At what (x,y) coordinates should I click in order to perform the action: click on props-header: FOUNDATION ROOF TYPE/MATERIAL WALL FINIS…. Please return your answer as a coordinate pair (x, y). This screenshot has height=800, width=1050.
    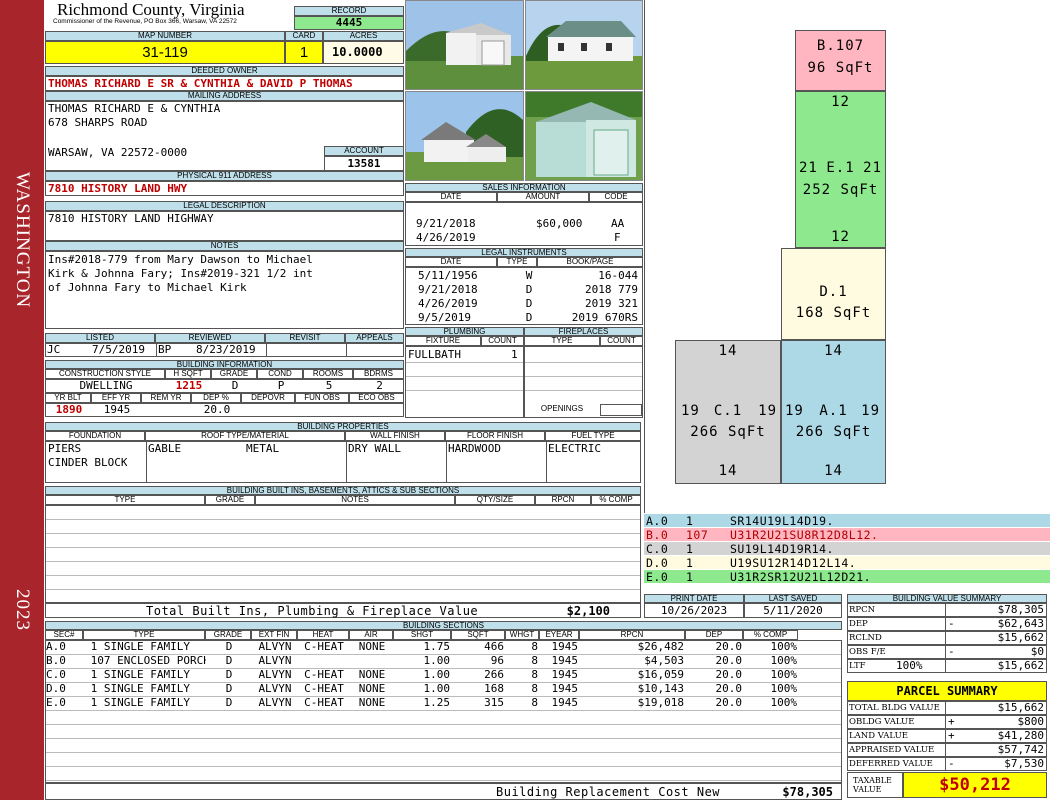
    Looking at the image, I should click on (343, 436).